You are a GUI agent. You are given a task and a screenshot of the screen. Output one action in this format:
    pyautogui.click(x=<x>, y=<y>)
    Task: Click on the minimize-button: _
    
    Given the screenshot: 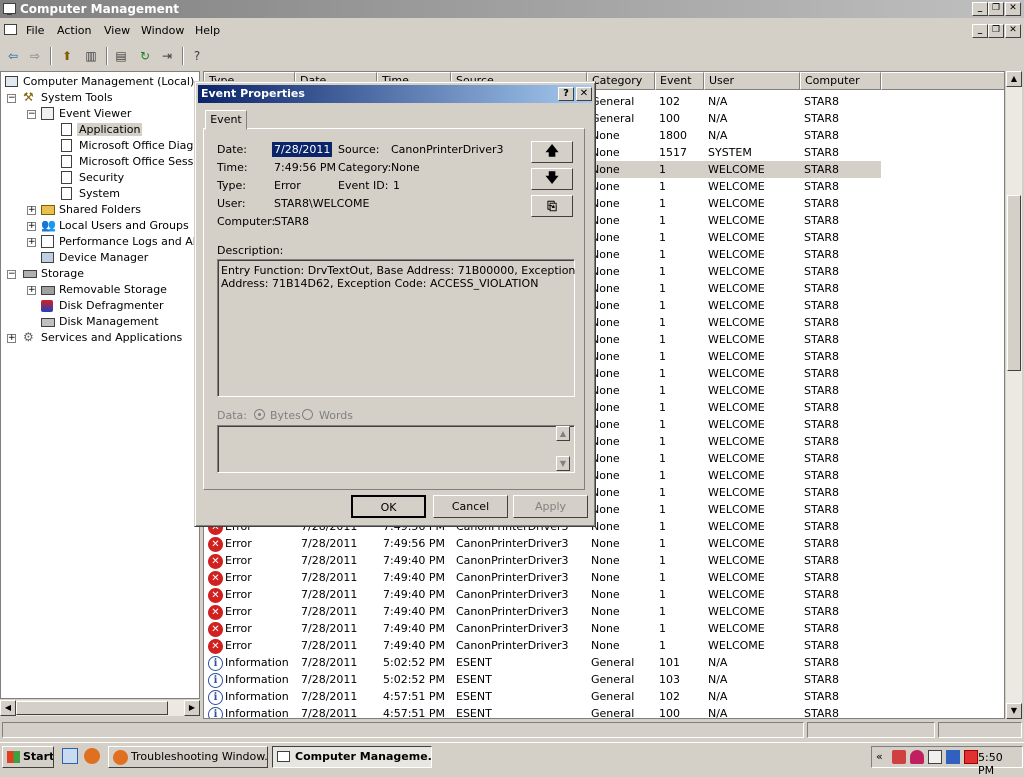 What is the action you would take?
    pyautogui.click(x=980, y=9)
    